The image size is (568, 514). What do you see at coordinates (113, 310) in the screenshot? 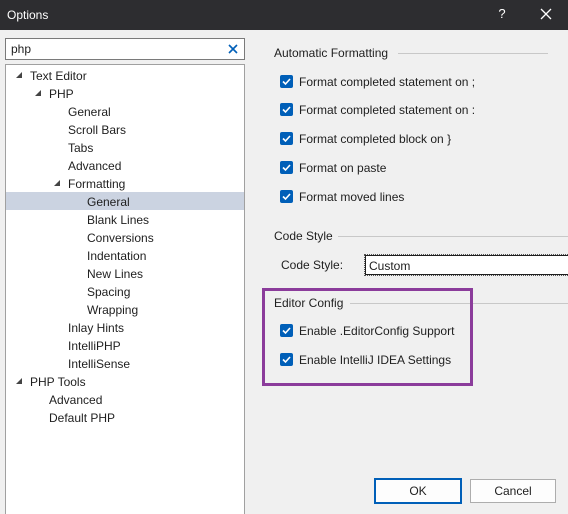
I see `tree-item-label: Wrapping` at bounding box center [113, 310].